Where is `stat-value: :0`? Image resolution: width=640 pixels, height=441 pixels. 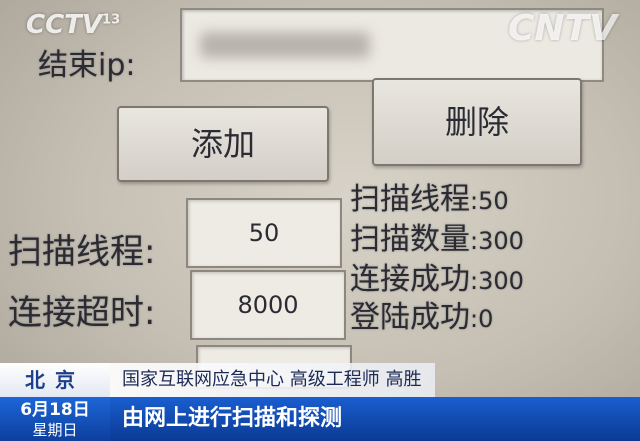 stat-value: :0 is located at coordinates (482, 319).